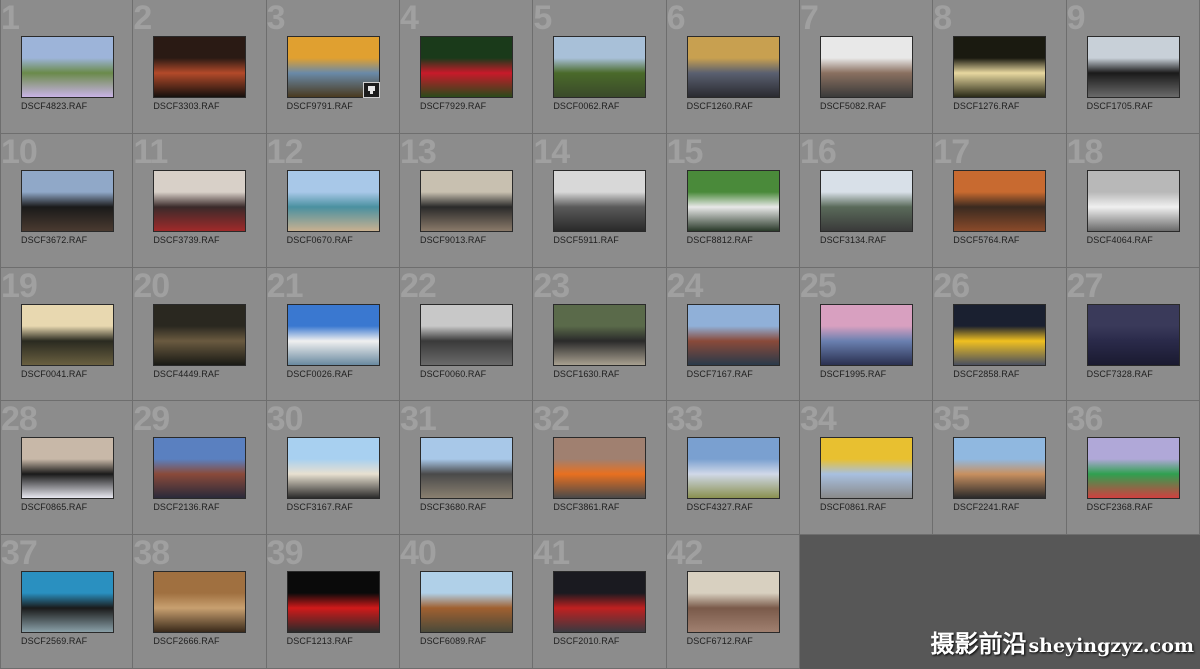  Describe the element at coordinates (186, 641) in the screenshot. I see `file-name: DSCF2666.RAF` at that location.